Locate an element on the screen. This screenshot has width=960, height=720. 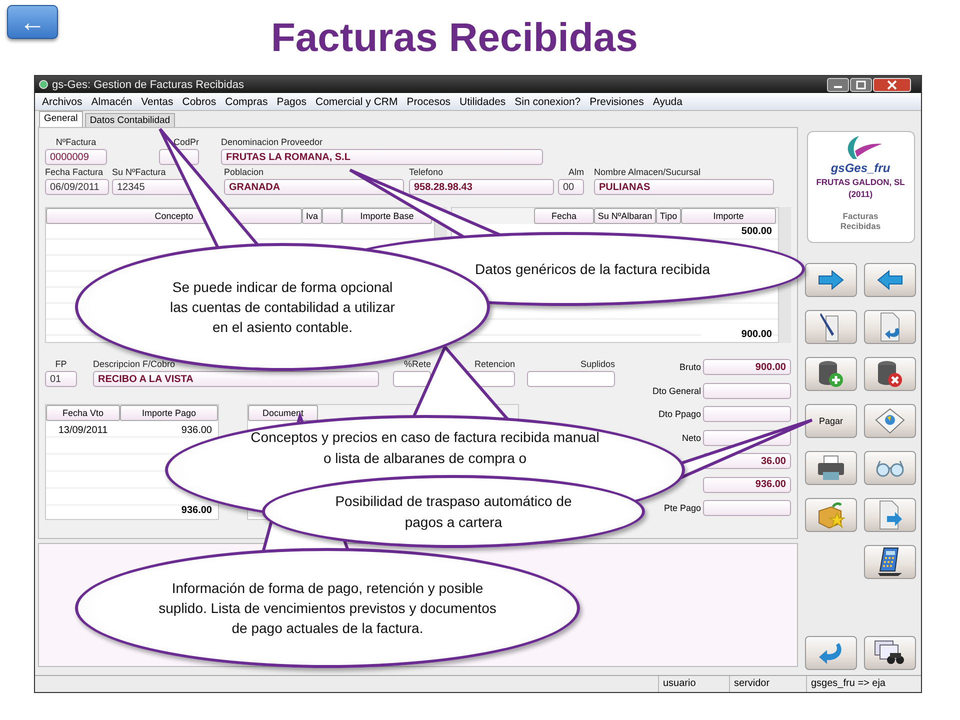
field-label: CodPr is located at coordinates (185, 143).